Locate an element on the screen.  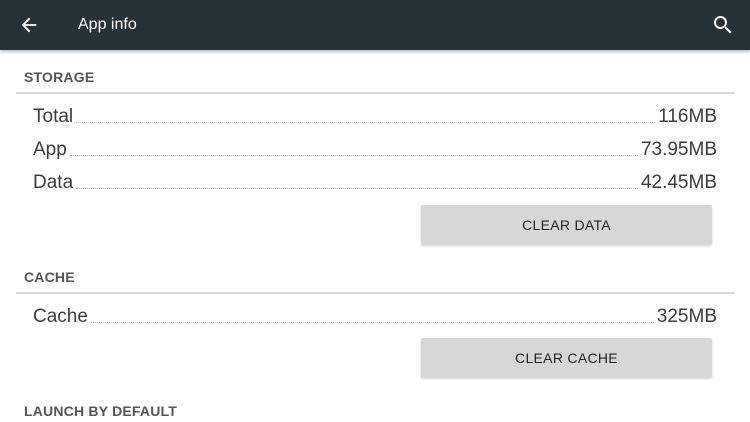
storage-row-app: App 73.95MB is located at coordinates (375, 148).